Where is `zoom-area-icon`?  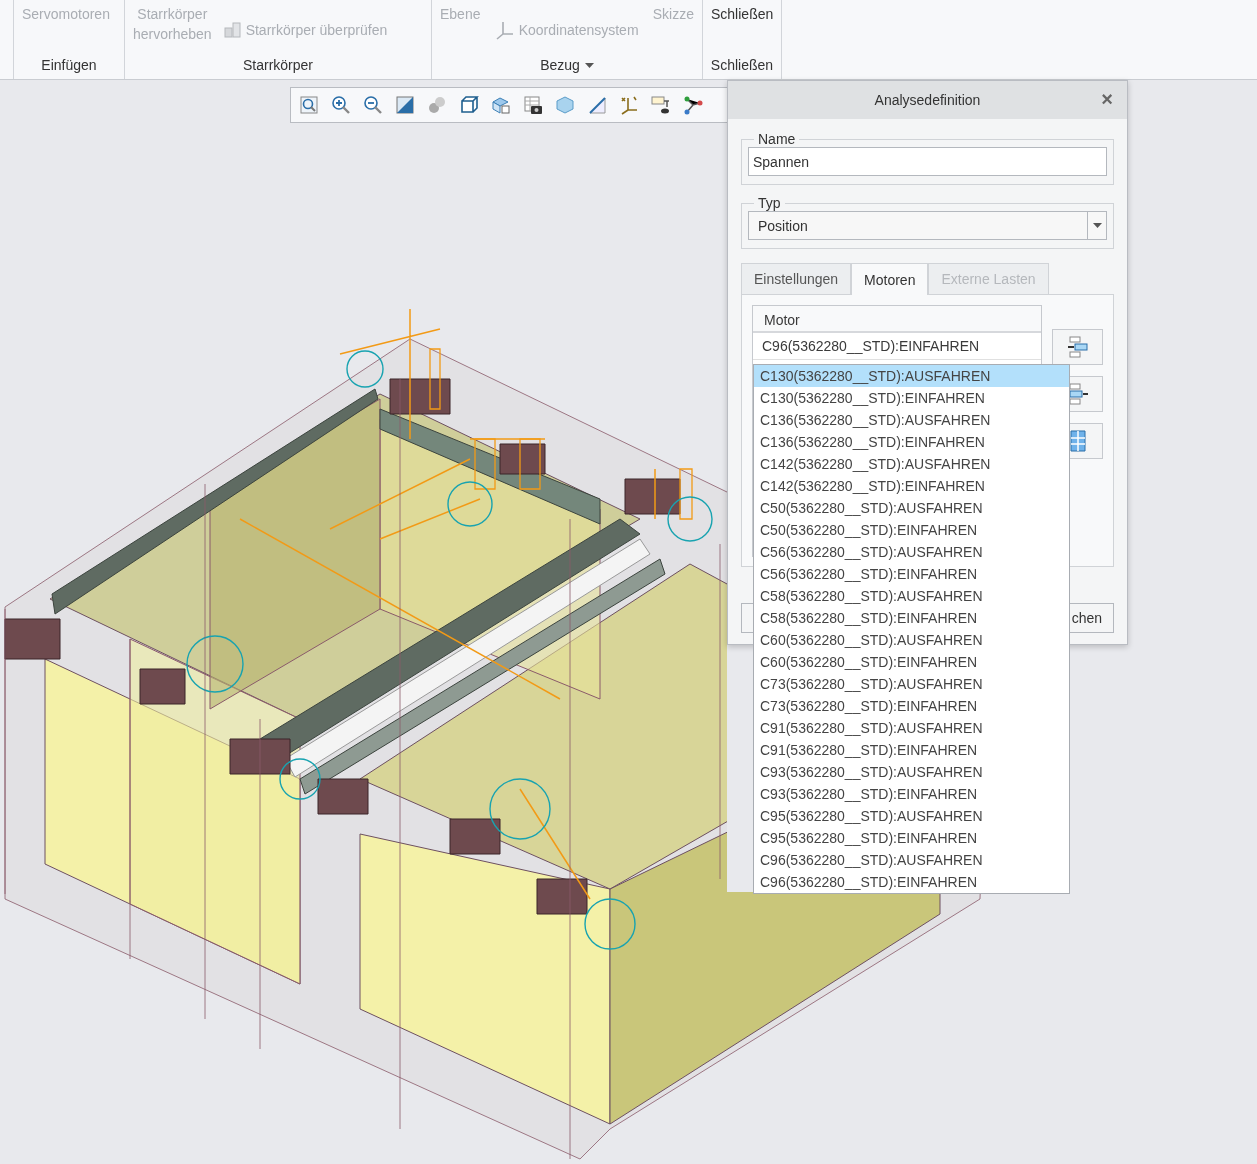
zoom-area-icon is located at coordinates (309, 105).